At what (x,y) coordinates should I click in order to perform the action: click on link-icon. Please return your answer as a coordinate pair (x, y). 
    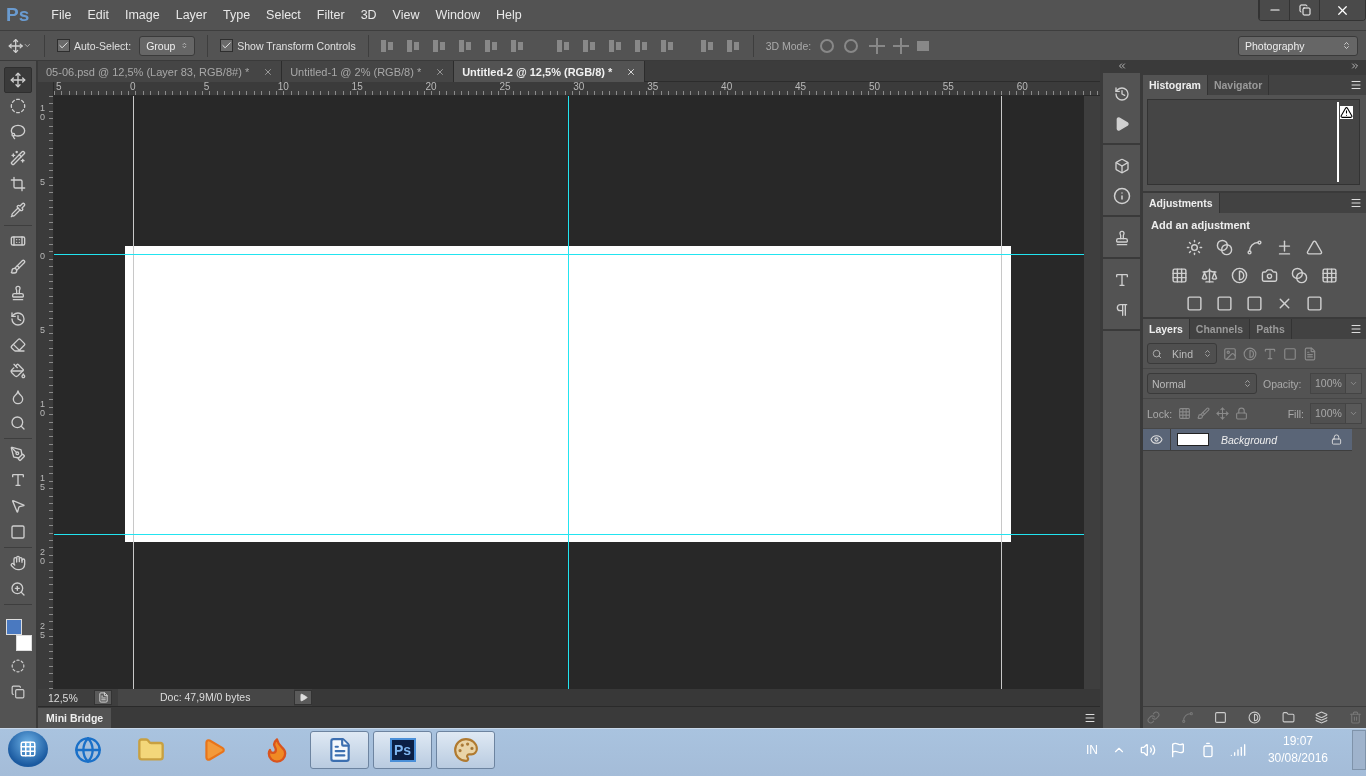
    Looking at the image, I should click on (1154, 717).